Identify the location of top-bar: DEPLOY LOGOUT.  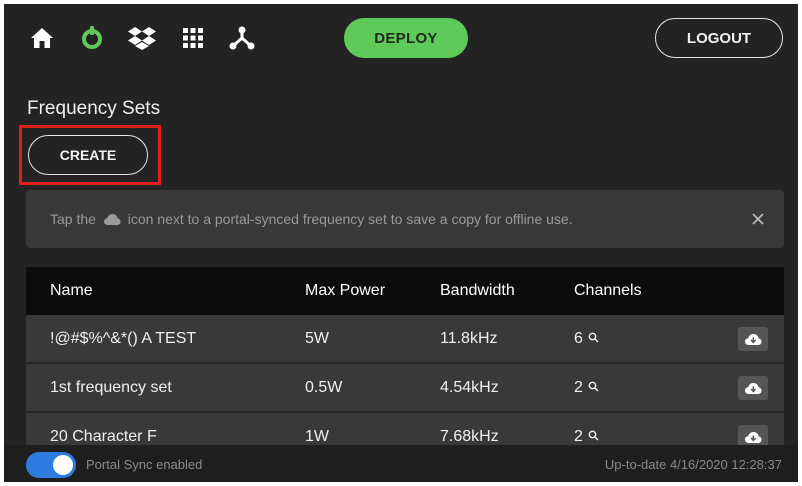
(401, 40).